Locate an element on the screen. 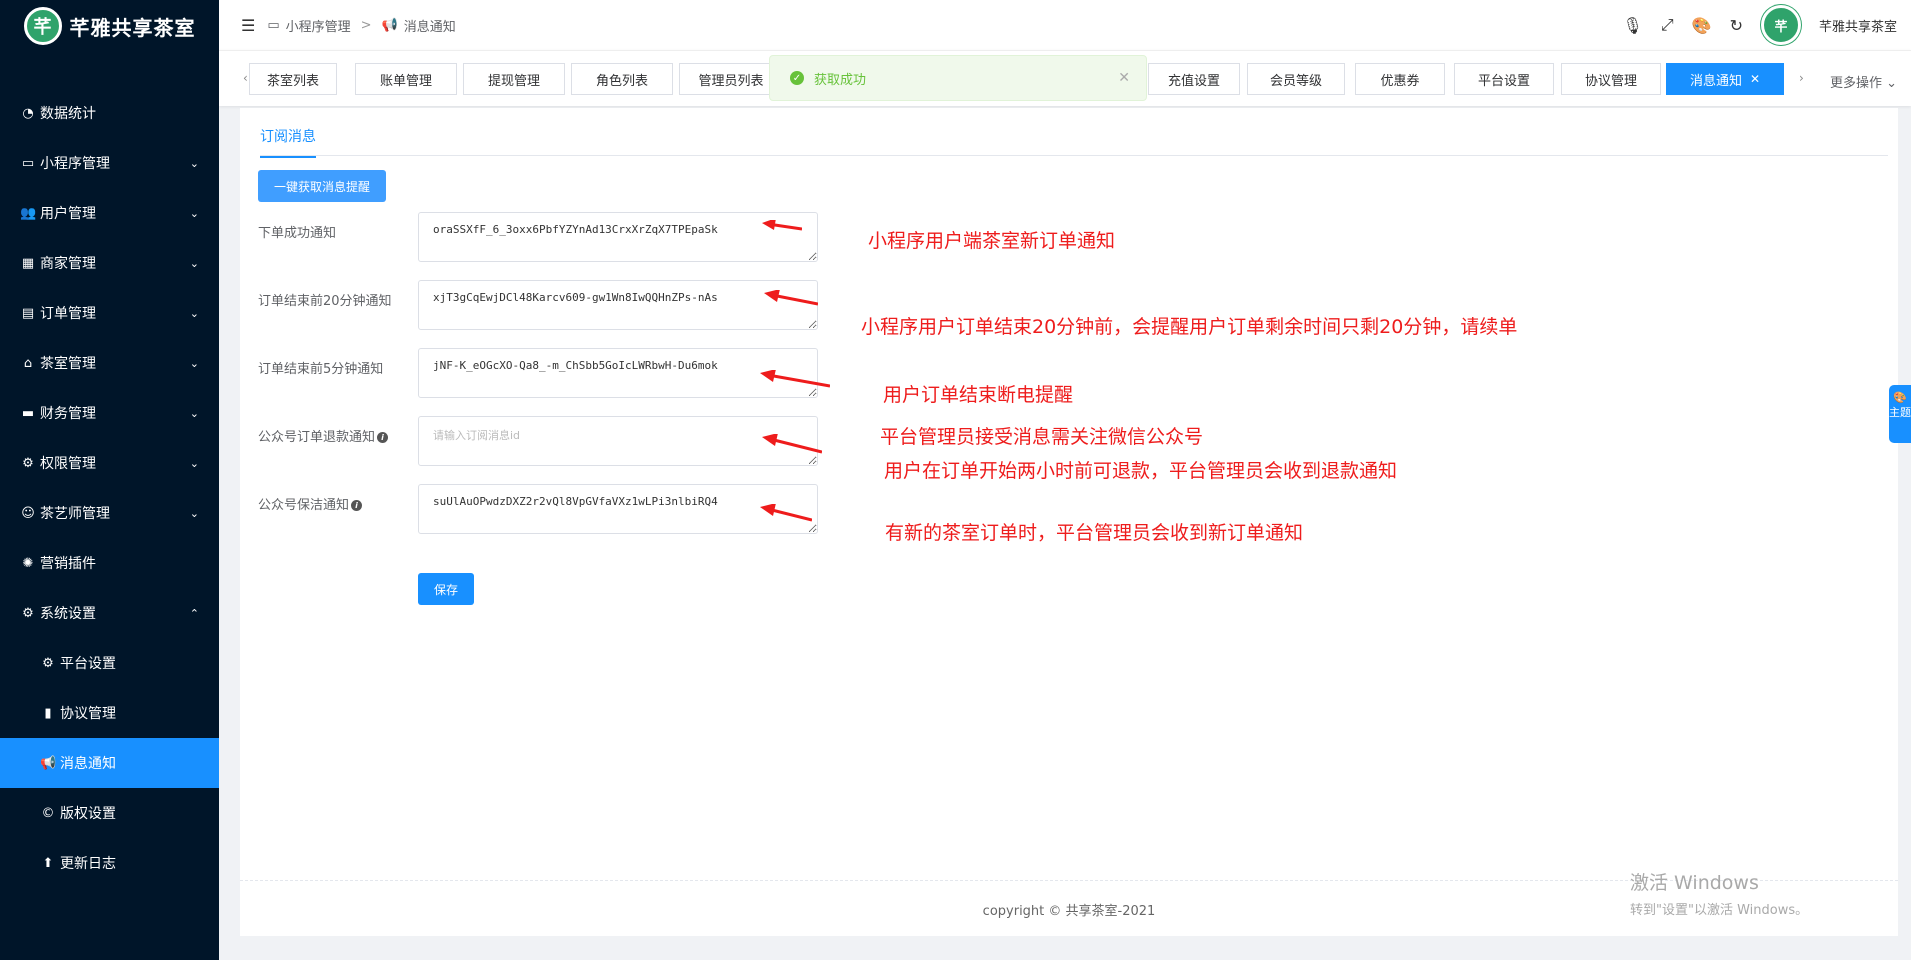 This screenshot has height=960, width=1911. mic-off-icon: 🎙 is located at coordinates (1633, 25).